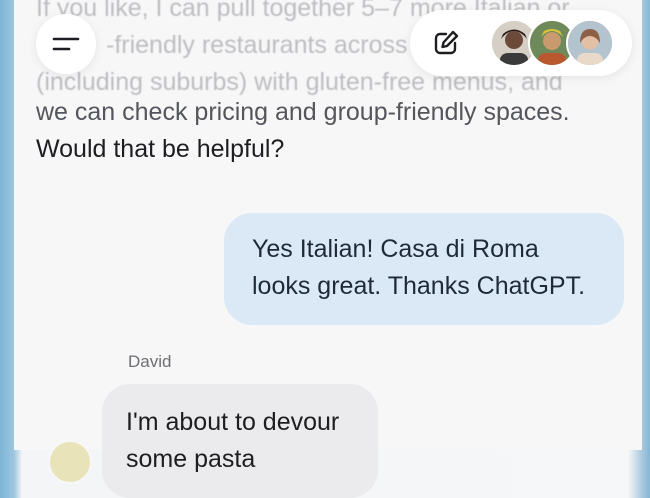 The width and height of the screenshot is (650, 498). I want to click on menu-button, so click(66, 44).